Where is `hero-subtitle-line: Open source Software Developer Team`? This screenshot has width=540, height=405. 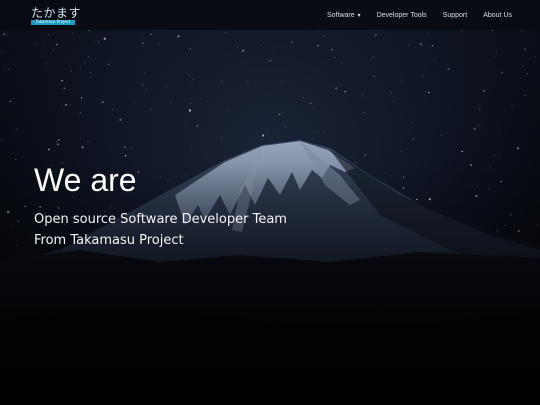 hero-subtitle-line: Open source Software Developer Team is located at coordinates (160, 219).